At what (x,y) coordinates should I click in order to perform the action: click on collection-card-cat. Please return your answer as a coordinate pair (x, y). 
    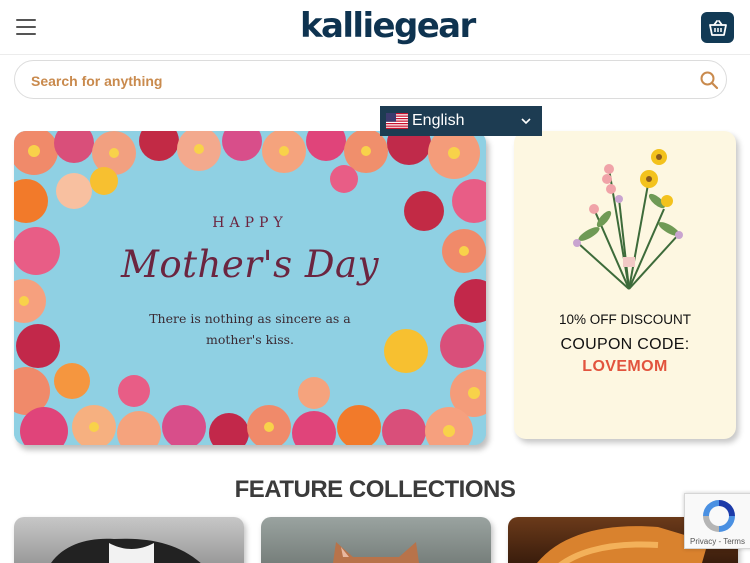
    Looking at the image, I should click on (376, 540).